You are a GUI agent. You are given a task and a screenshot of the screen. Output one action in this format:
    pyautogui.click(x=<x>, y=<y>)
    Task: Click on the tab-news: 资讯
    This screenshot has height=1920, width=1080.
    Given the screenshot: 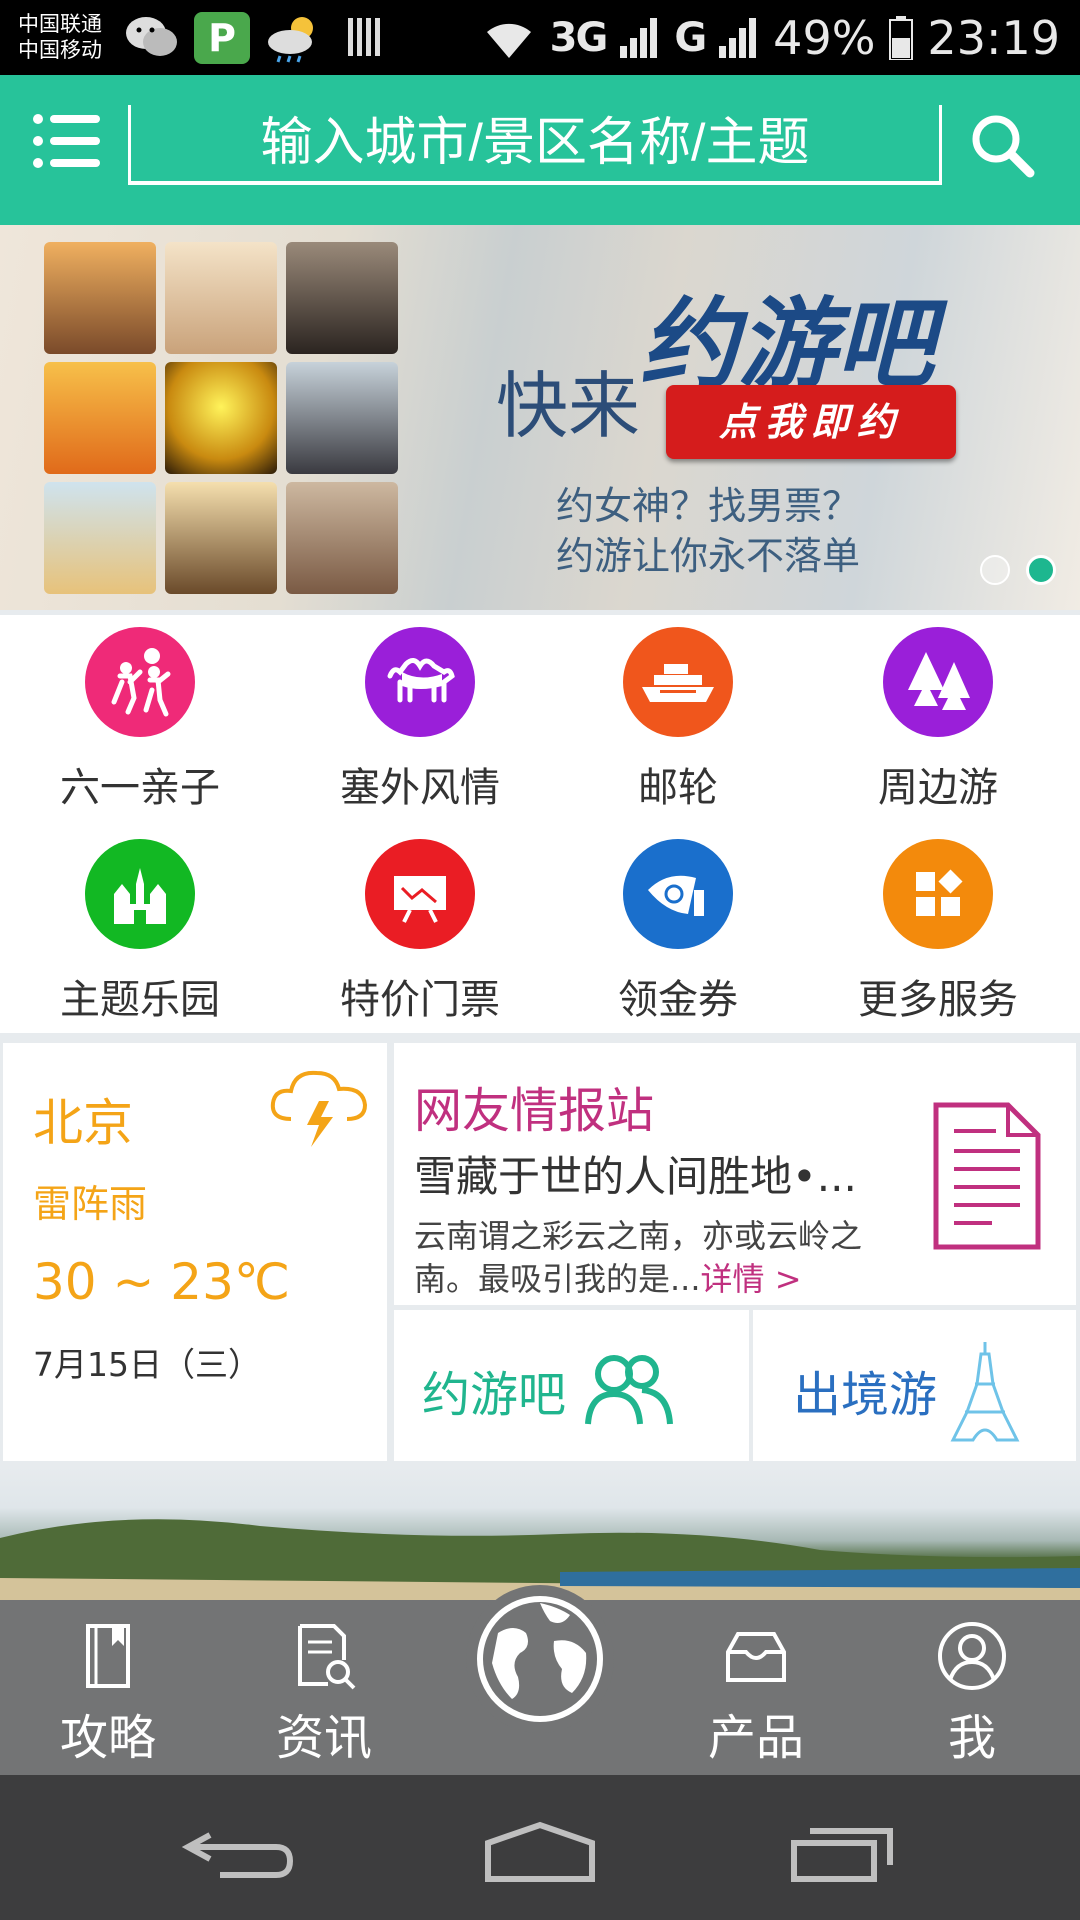 What is the action you would take?
    pyautogui.click(x=324, y=1687)
    